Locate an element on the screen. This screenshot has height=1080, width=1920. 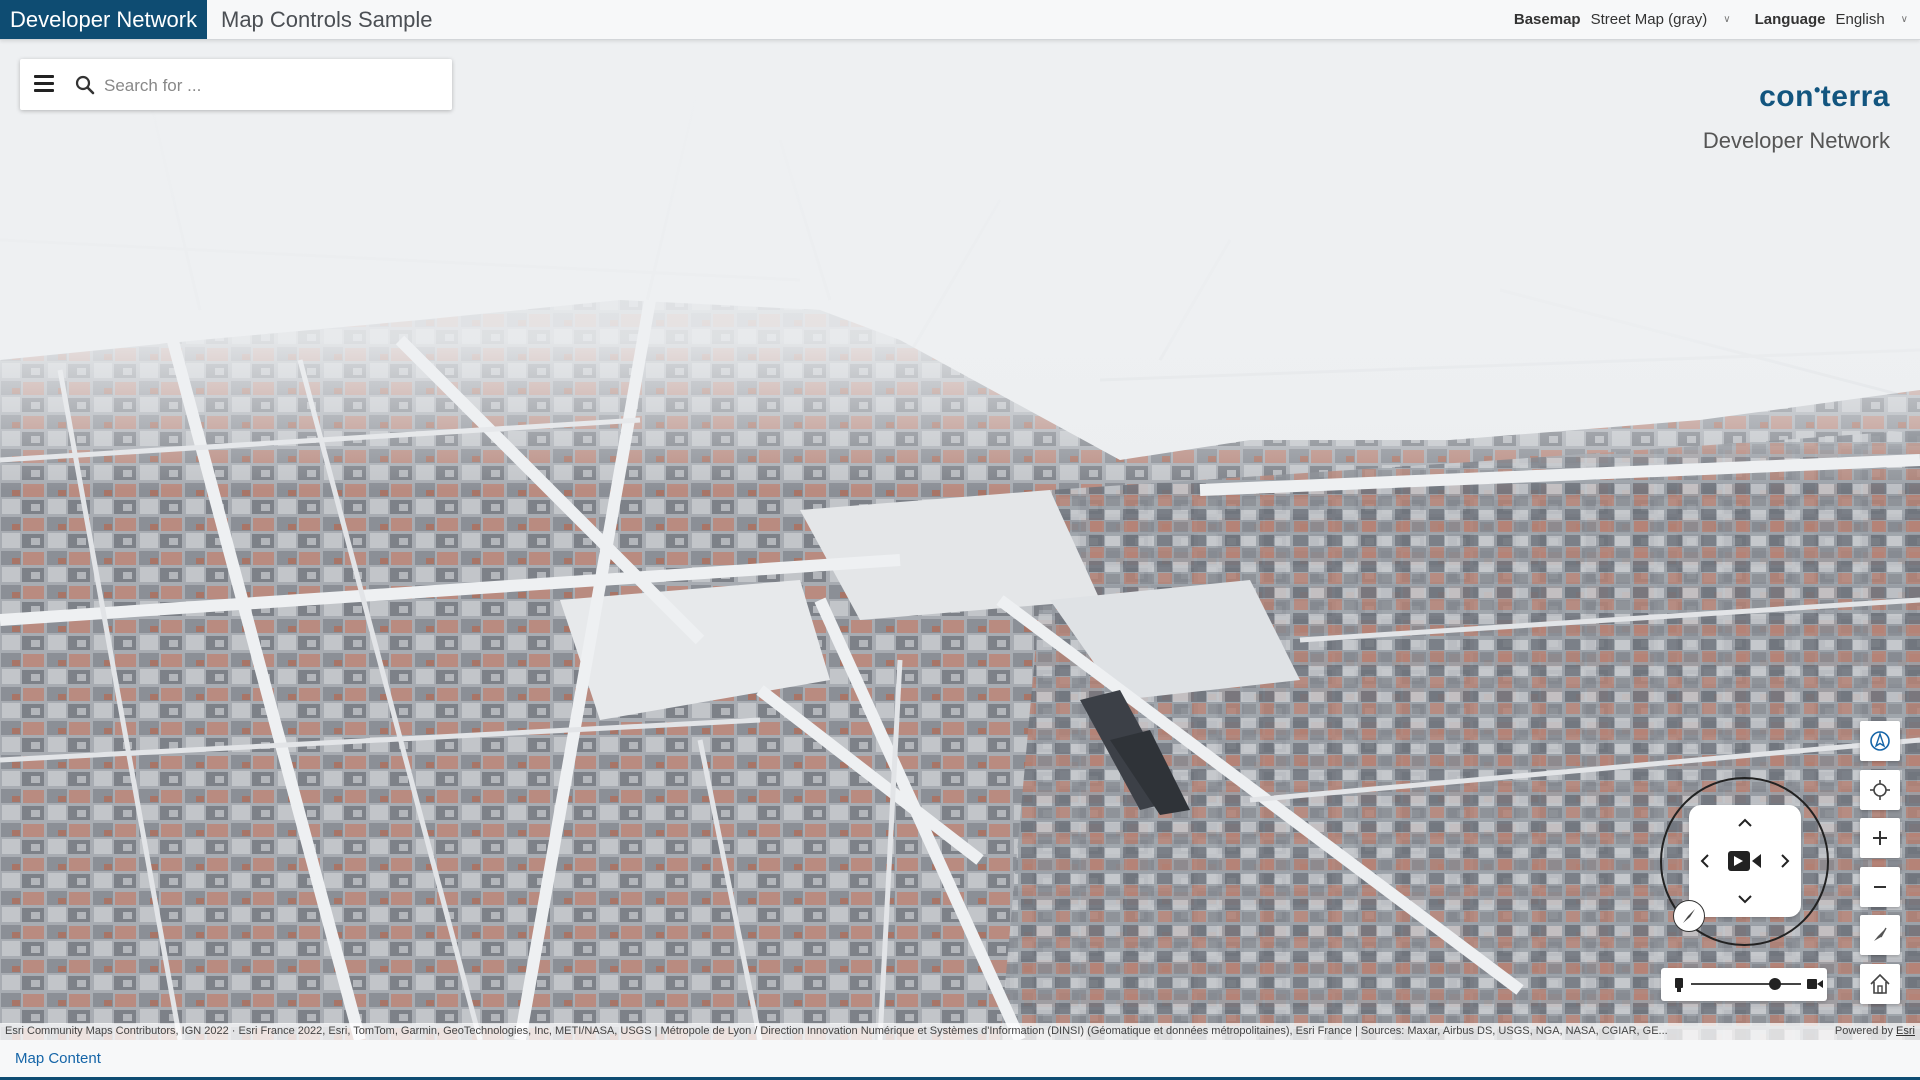
tilt-slider-graphic is located at coordinates (1749, 985).